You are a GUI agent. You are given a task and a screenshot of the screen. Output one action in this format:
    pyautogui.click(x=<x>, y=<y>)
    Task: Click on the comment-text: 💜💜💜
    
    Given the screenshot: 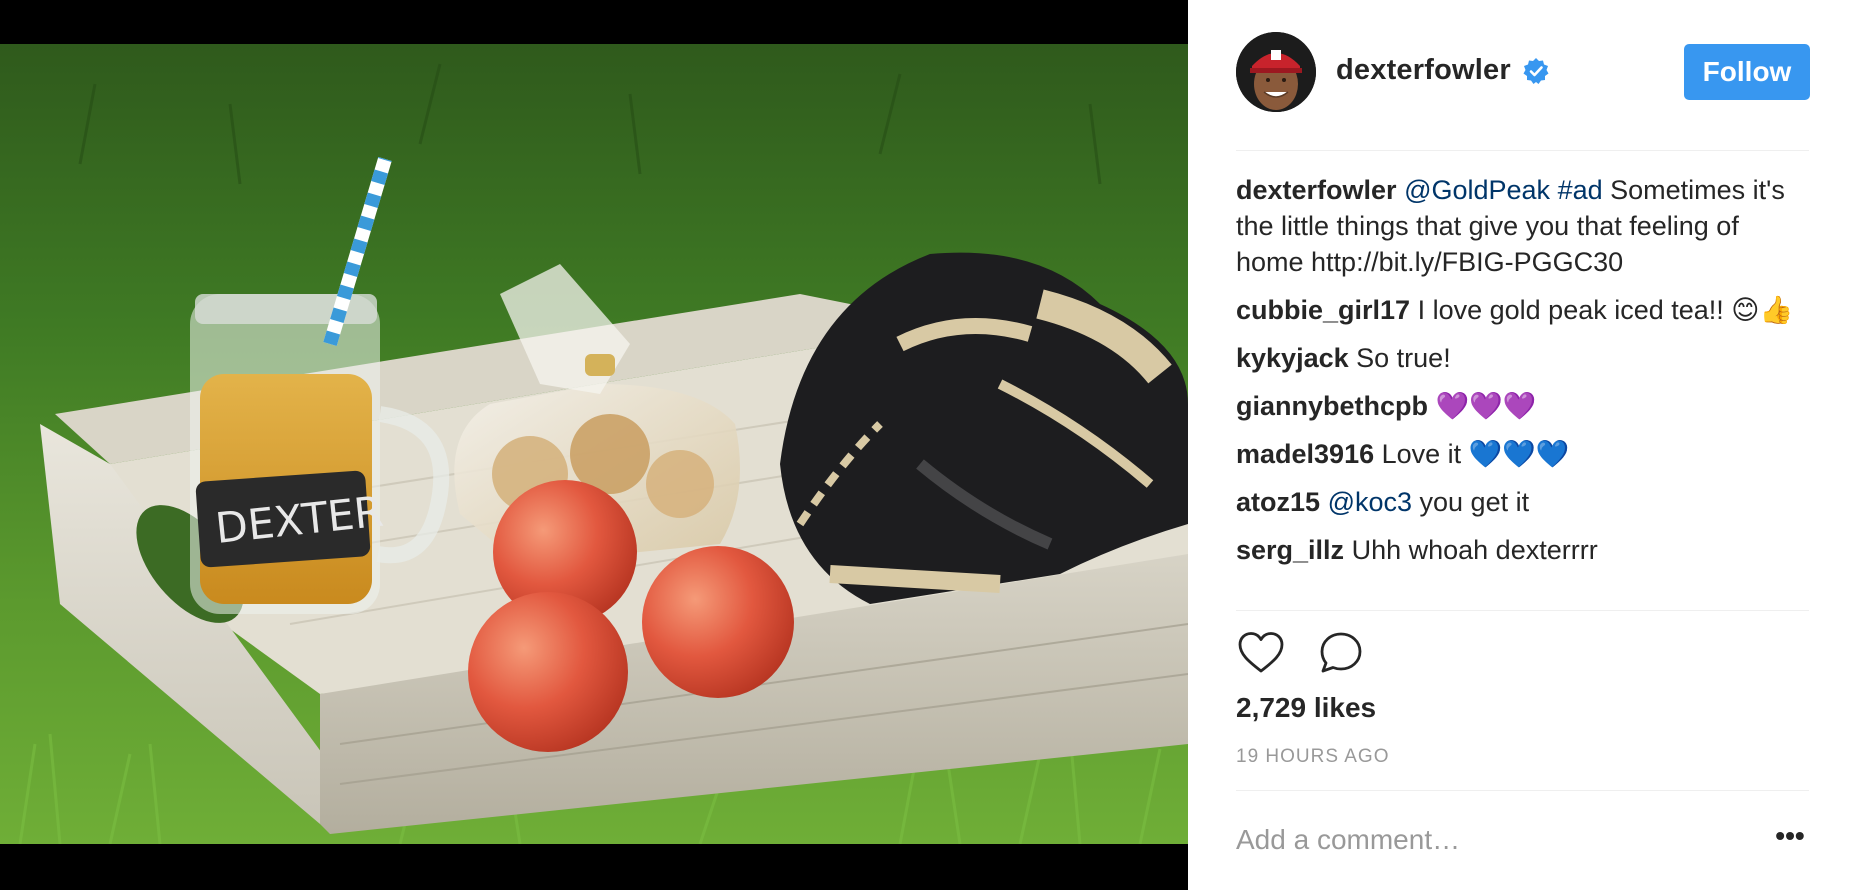 What is the action you would take?
    pyautogui.click(x=1486, y=406)
    